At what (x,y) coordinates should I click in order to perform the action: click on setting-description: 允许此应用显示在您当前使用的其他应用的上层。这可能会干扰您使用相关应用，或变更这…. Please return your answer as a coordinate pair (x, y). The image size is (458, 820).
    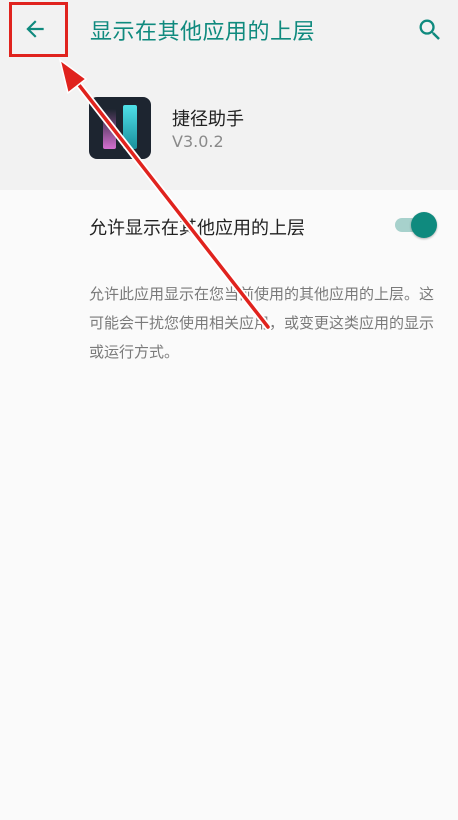
    Looking at the image, I should click on (262, 323).